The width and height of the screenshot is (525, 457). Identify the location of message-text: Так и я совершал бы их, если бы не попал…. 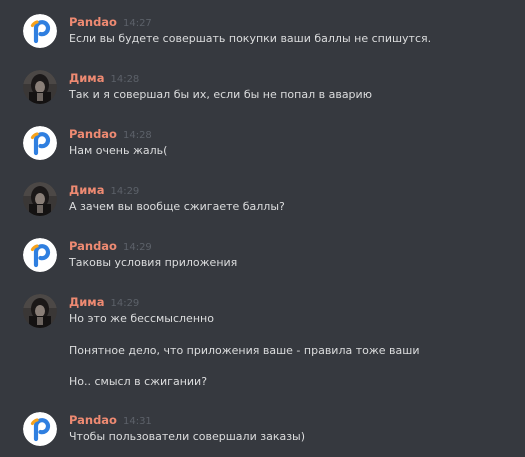
(220, 94).